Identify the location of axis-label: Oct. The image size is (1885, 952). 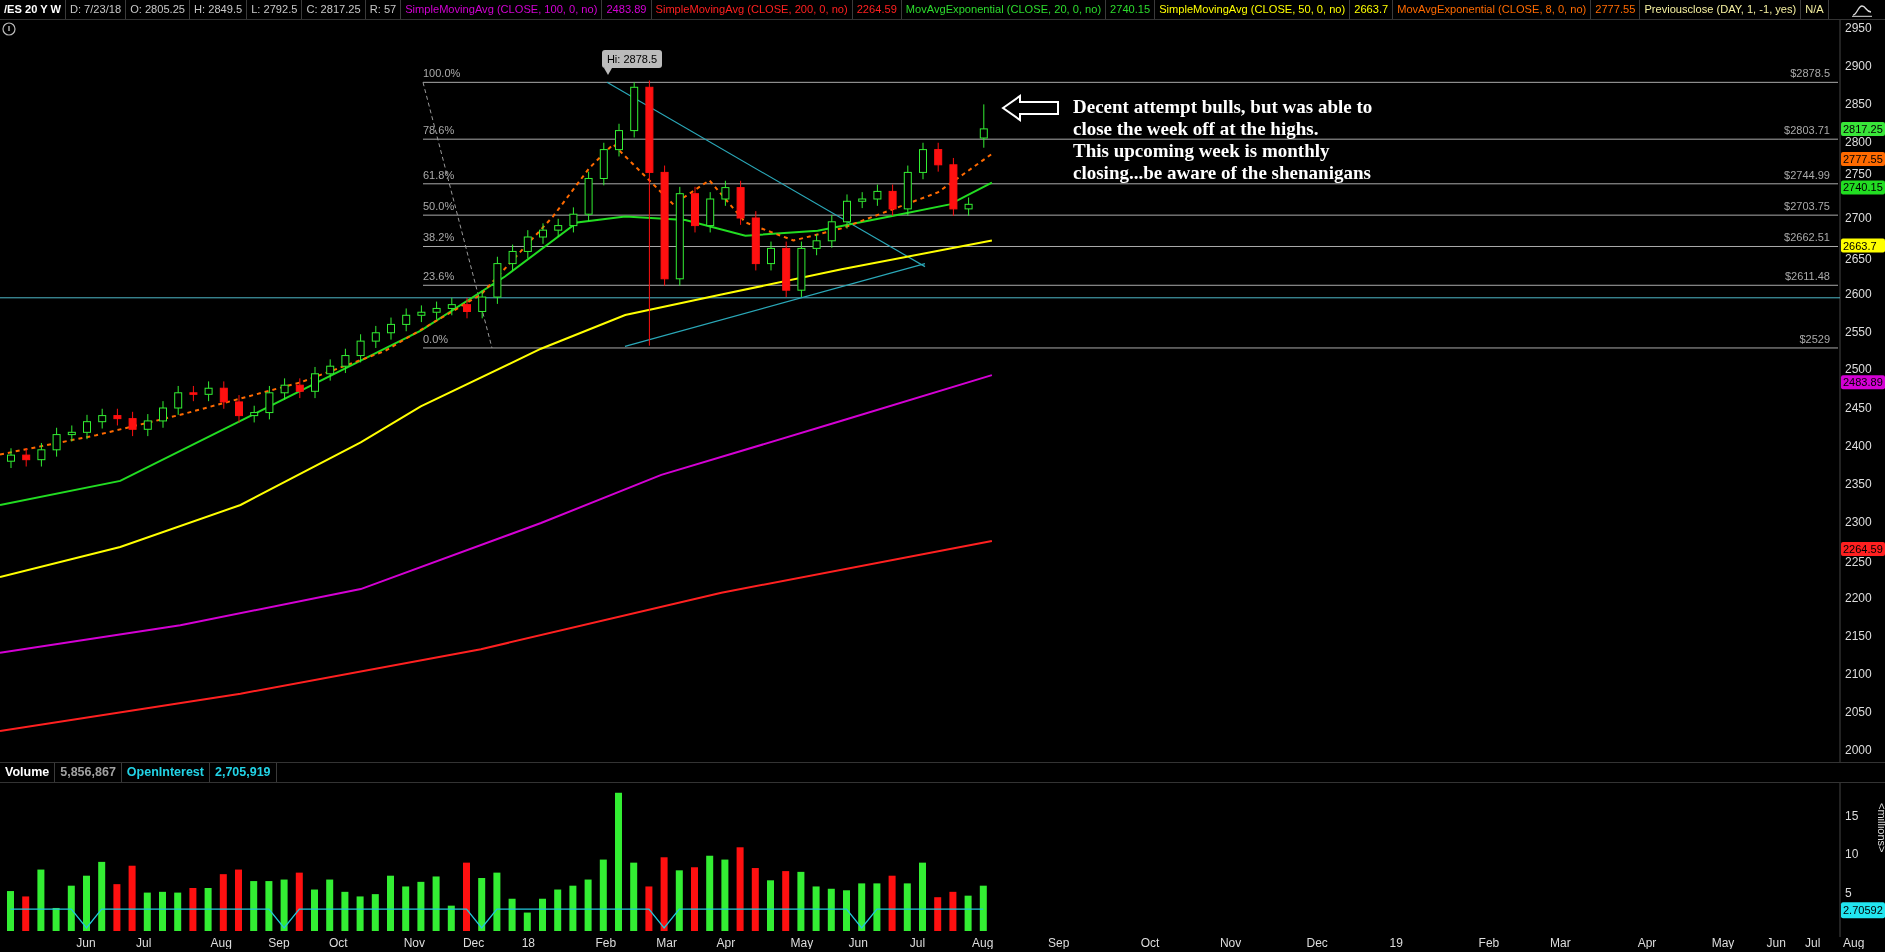
(1150, 943).